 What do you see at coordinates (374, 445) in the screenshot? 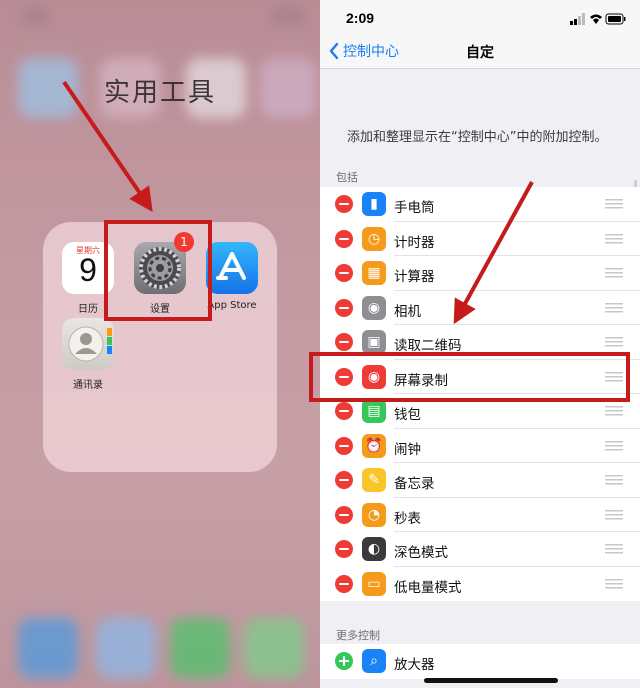
I see `alarm-icon: ⏰` at bounding box center [374, 445].